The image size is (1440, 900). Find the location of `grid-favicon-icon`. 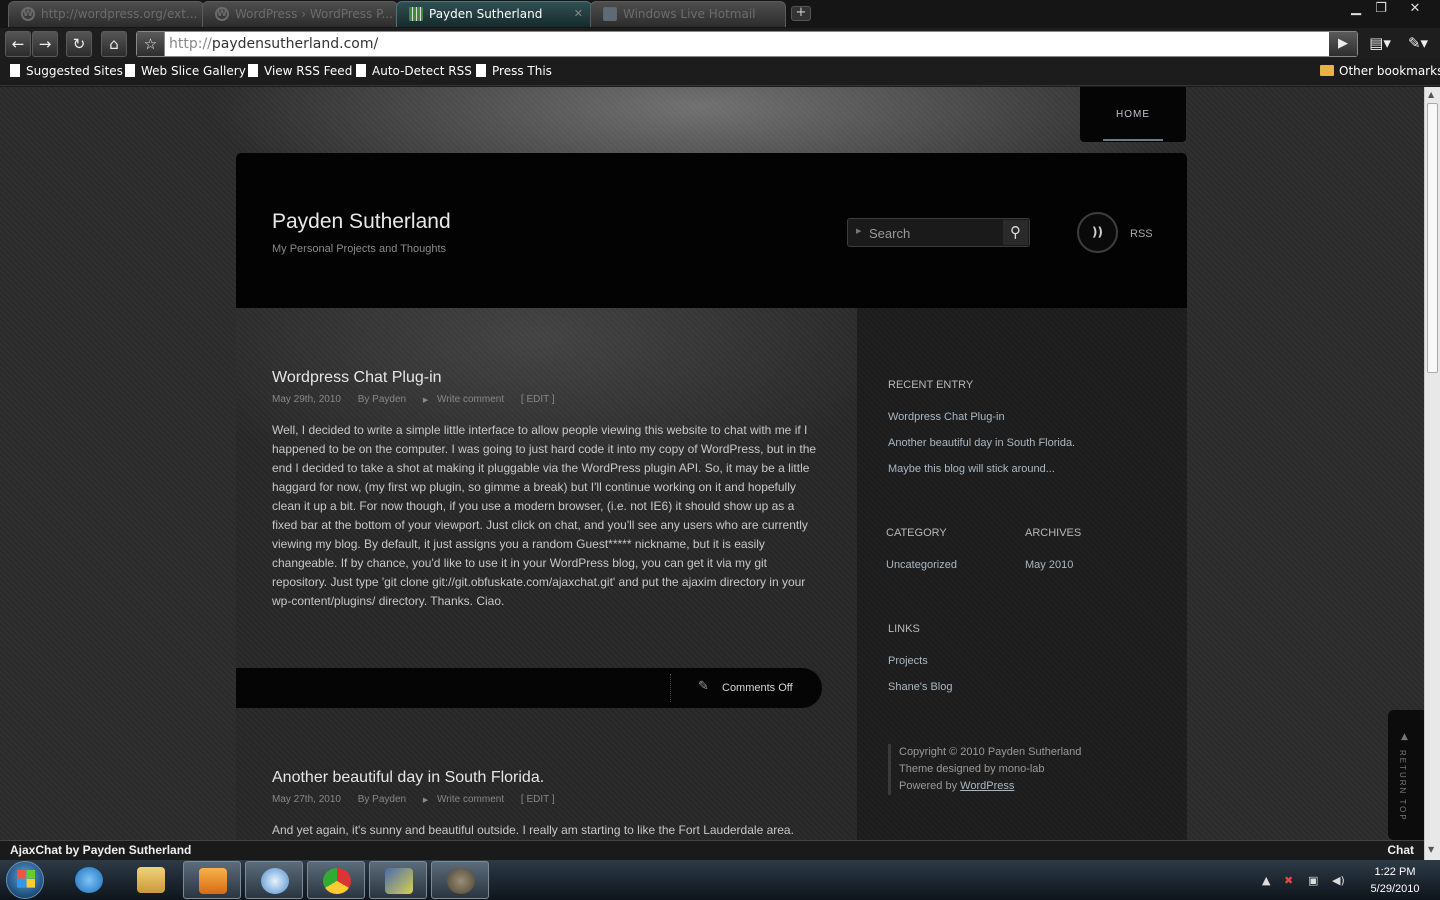

grid-favicon-icon is located at coordinates (416, 14).